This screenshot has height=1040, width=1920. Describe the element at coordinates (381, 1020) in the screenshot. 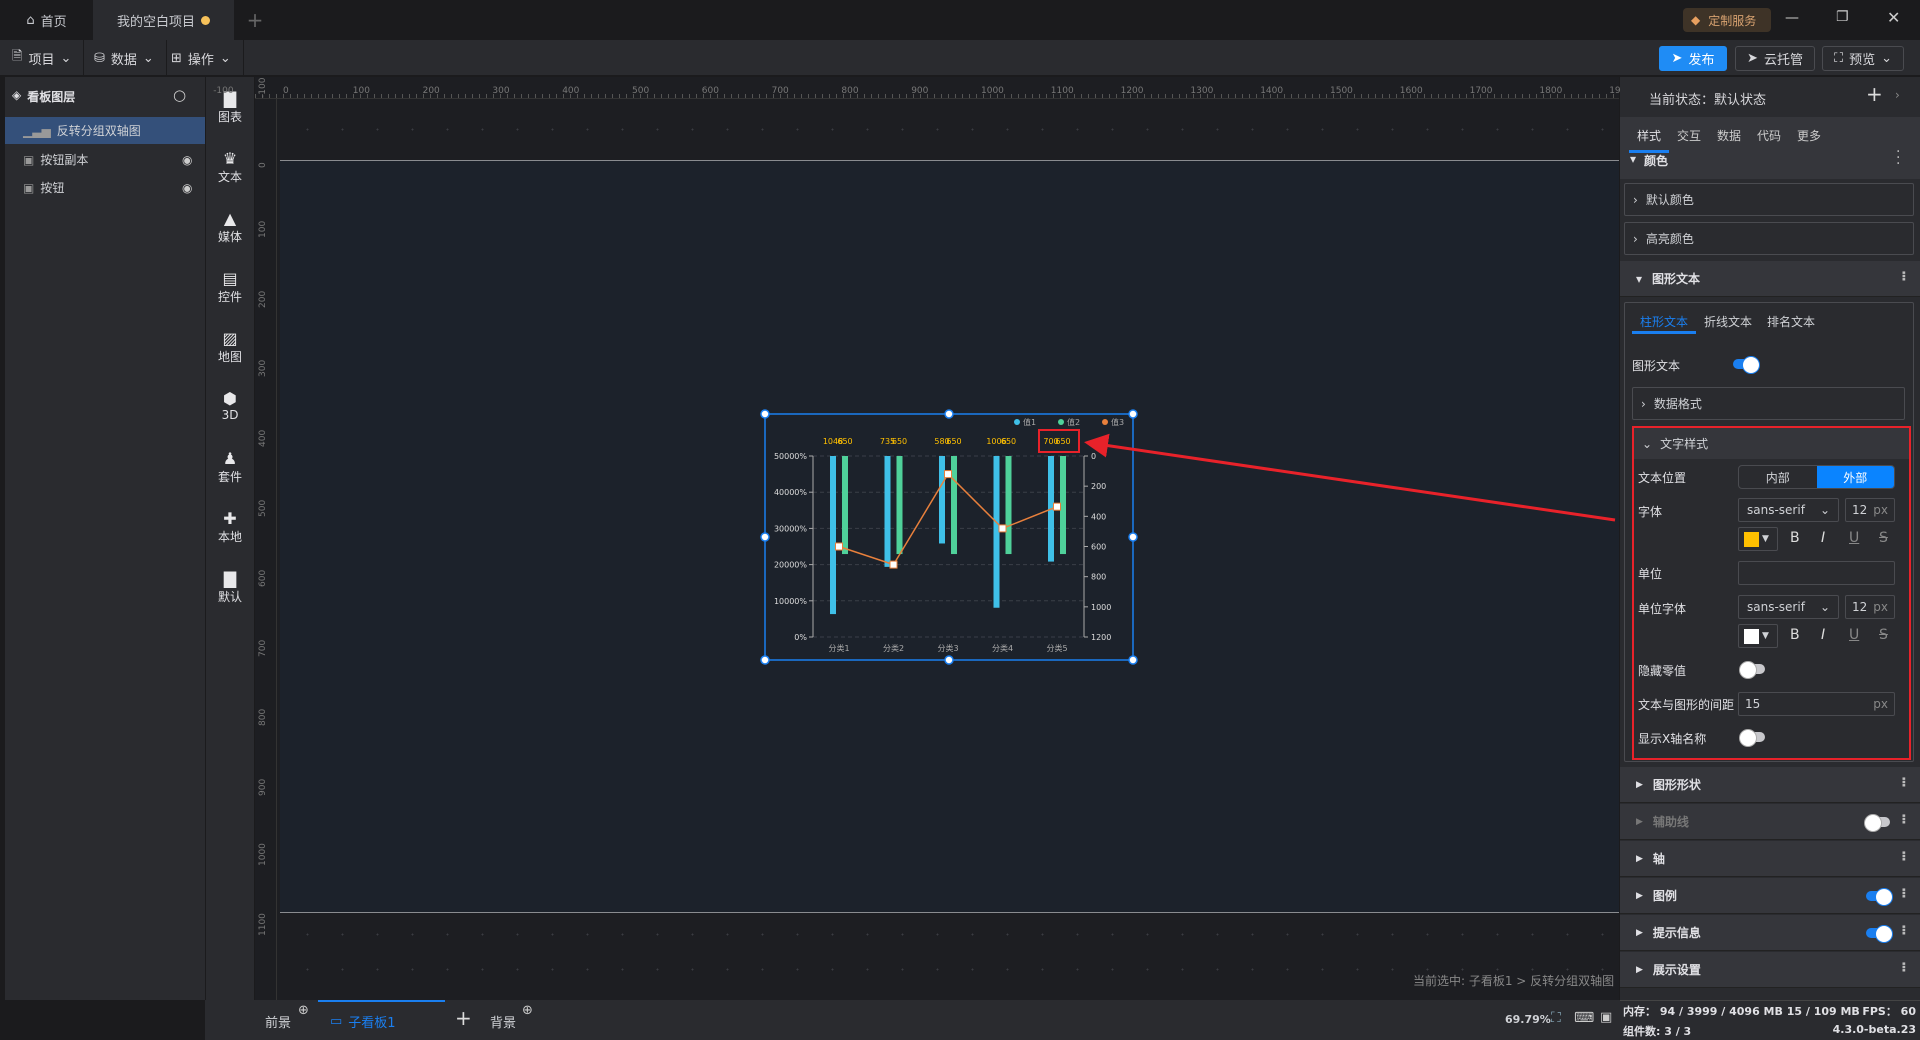

I see `subboard-tab: ▭ 子看板1` at that location.